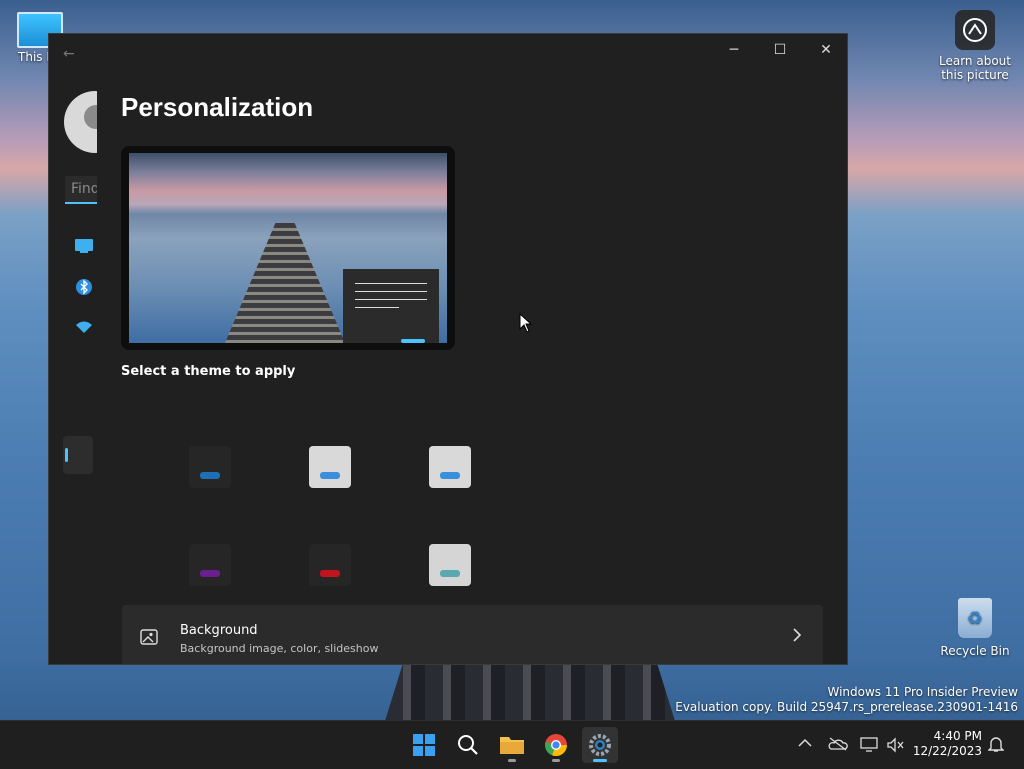  Describe the element at coordinates (210, 565) in the screenshot. I see `theme-tile-purple` at that location.